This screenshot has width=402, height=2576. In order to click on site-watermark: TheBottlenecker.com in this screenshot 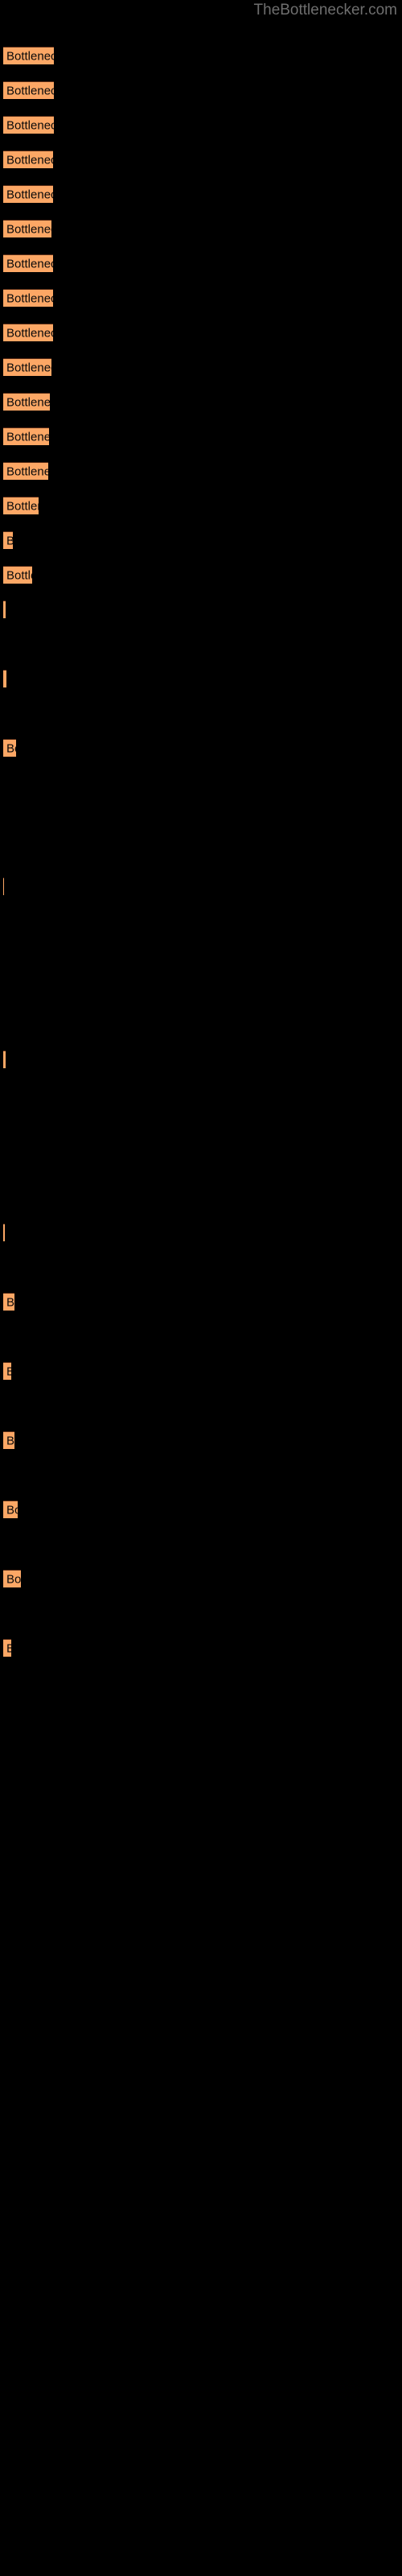, I will do `click(325, 10)`.